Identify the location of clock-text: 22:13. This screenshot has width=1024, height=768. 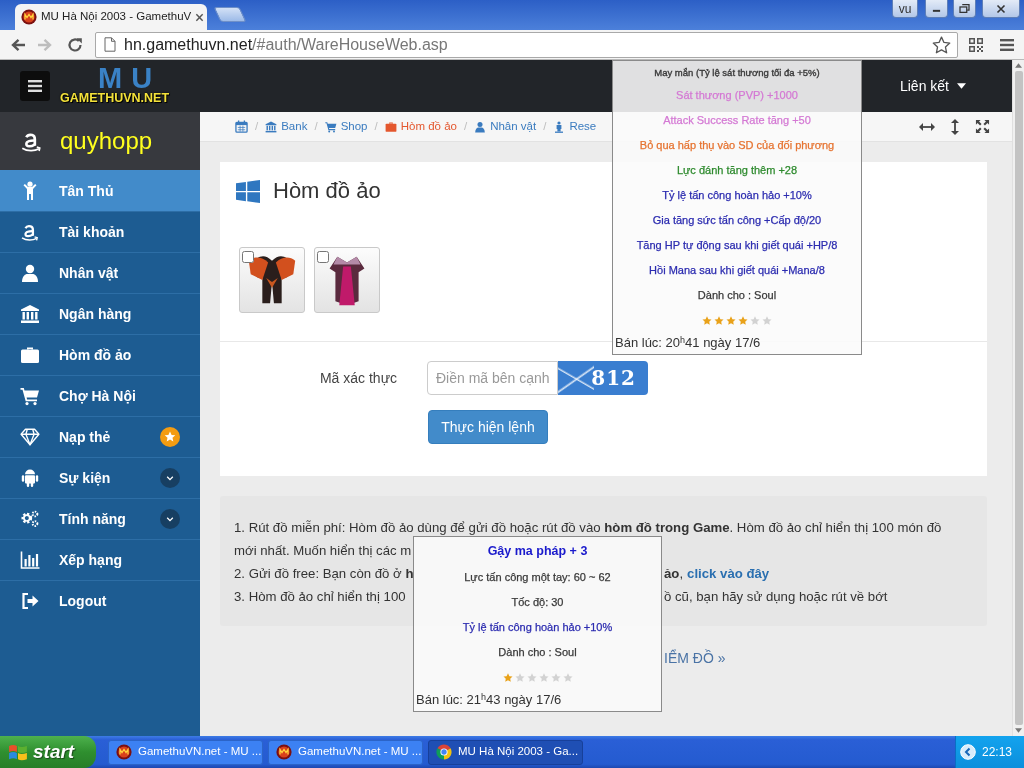
(997, 752).